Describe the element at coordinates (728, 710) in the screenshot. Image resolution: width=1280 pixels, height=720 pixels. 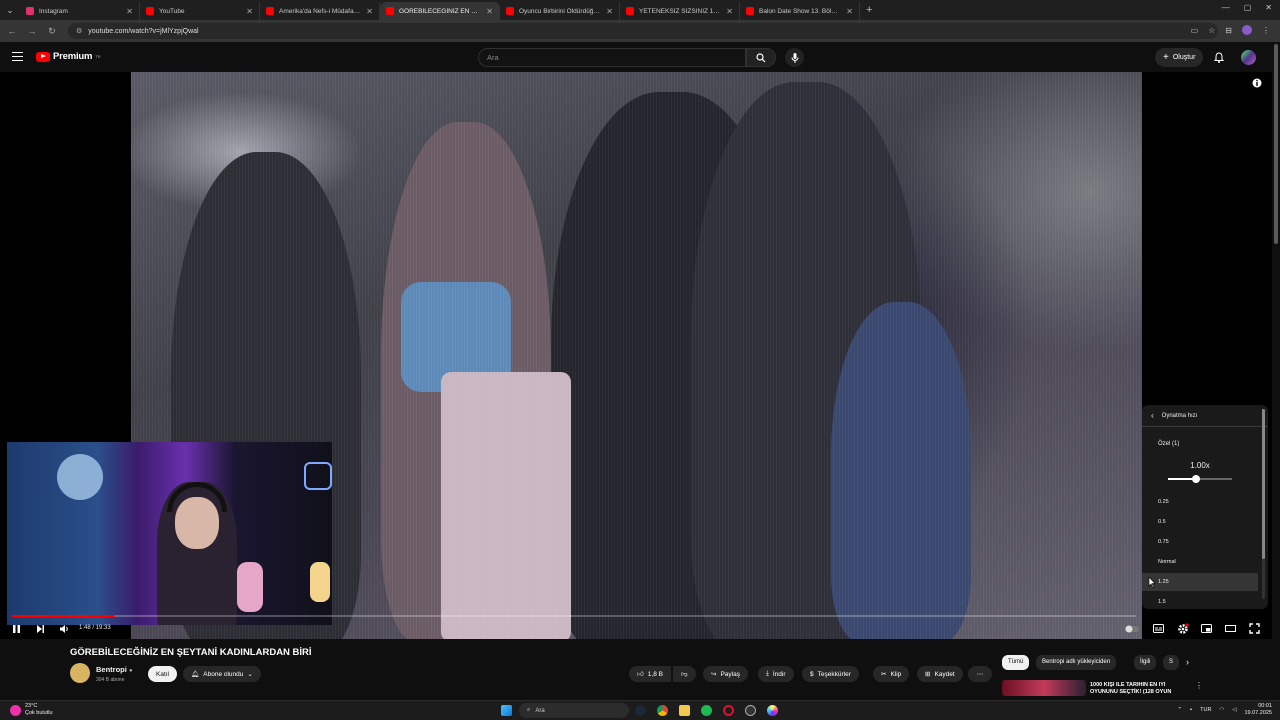
I see `opera-icon` at that location.